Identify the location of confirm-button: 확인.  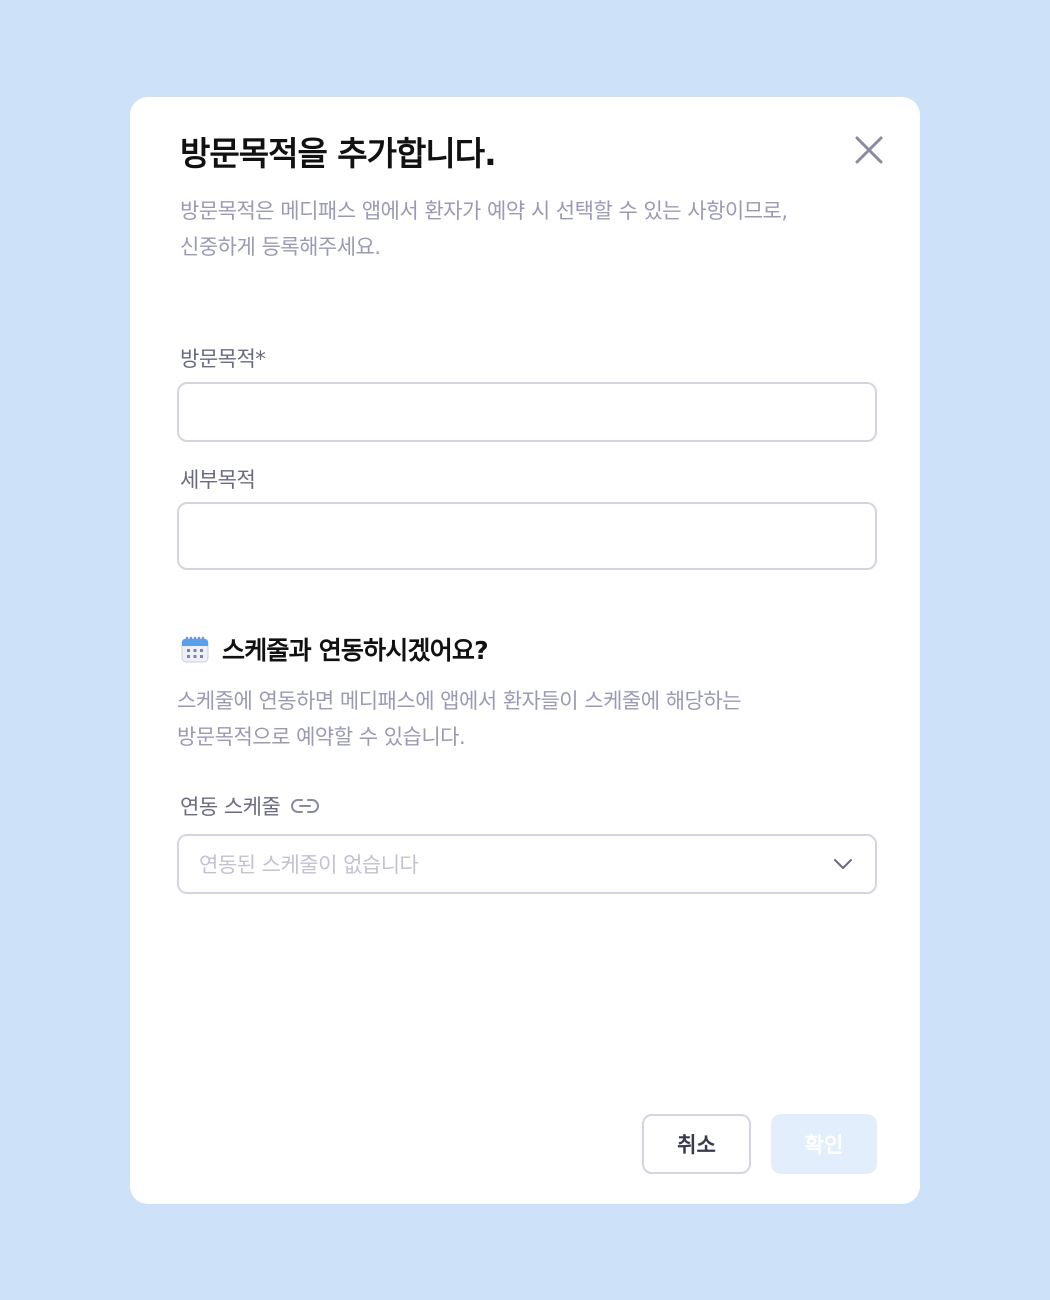
(824, 1144).